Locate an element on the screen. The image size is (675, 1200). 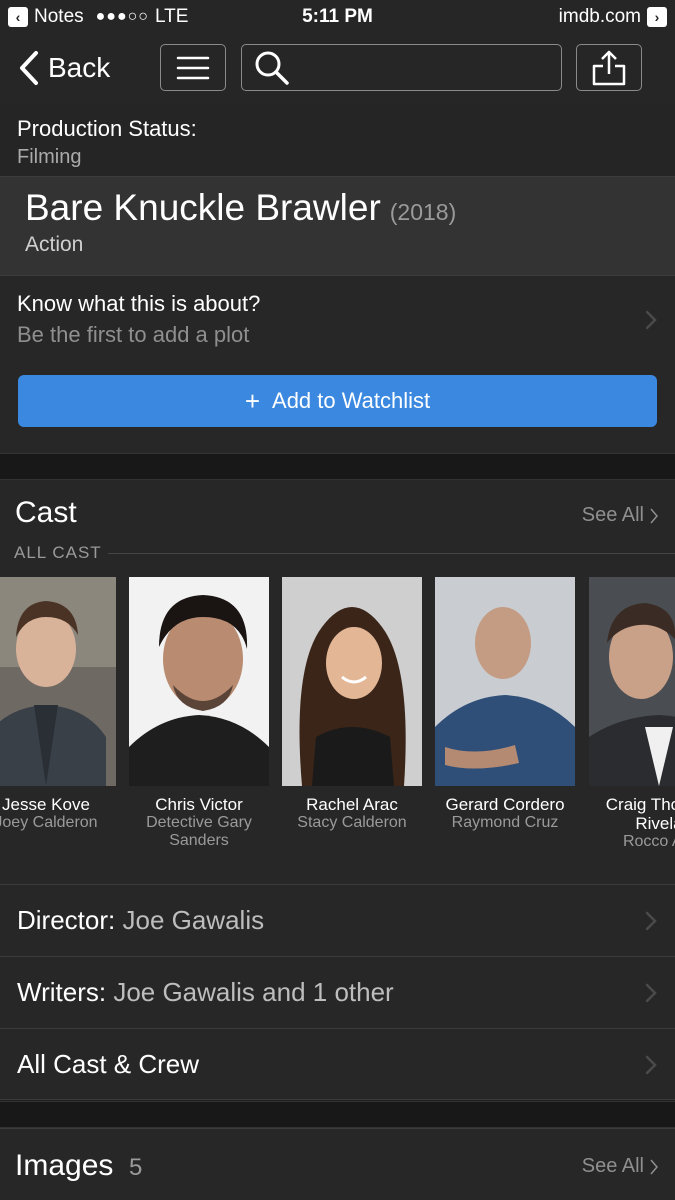
cast-member: Chris Victor Detective Gary Sanders is located at coordinates (199, 713).